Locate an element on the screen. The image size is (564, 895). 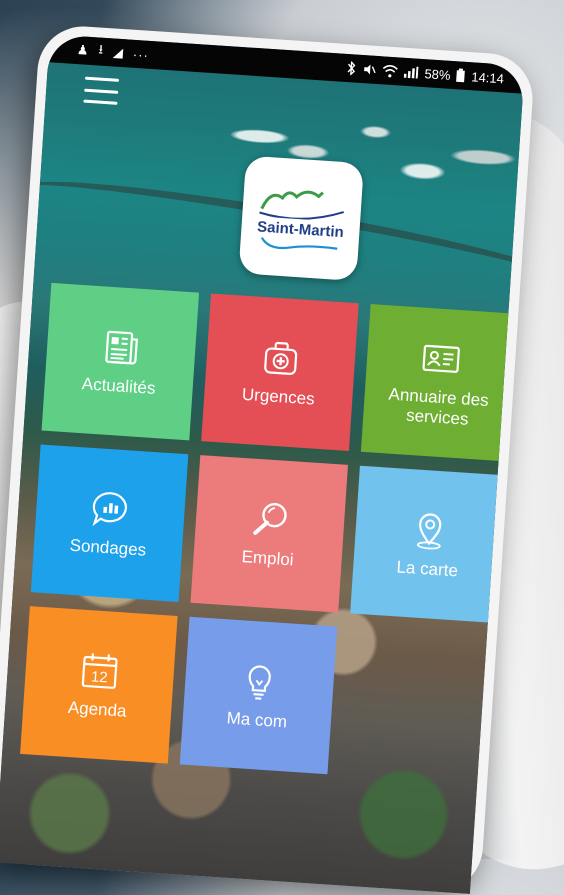
calendar-day: 12 is located at coordinates (99, 677).